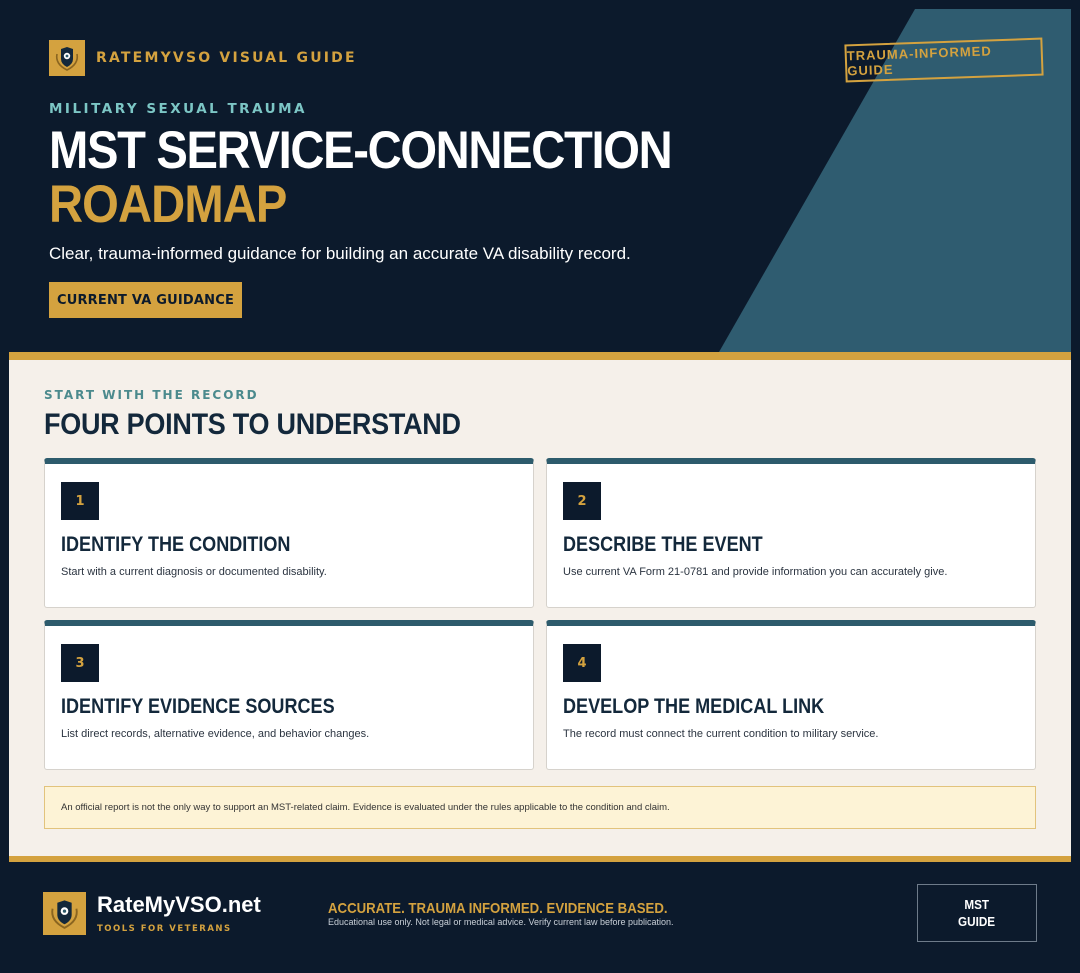 This screenshot has height=973, width=1080. What do you see at coordinates (663, 544) in the screenshot?
I see `card-title: DESCRIBE THE EVENT` at bounding box center [663, 544].